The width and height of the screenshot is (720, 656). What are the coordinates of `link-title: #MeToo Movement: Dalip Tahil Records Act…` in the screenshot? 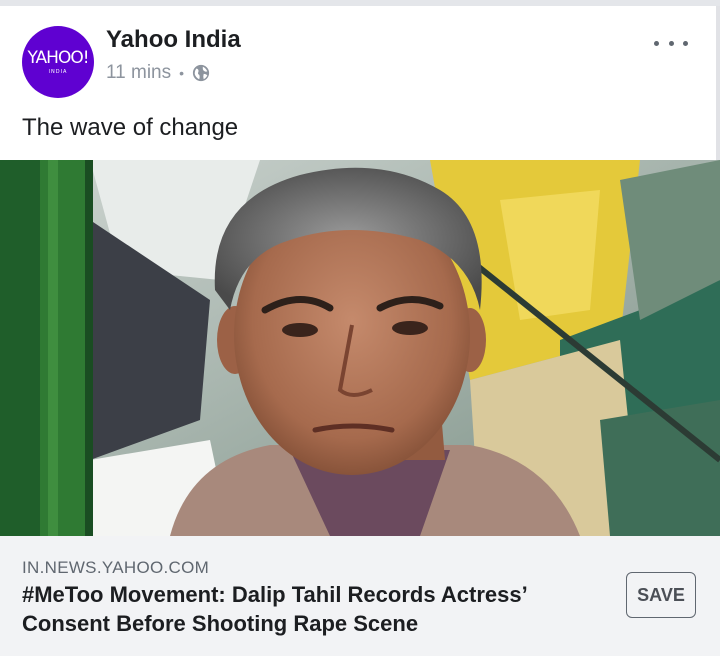 It's located at (302, 609).